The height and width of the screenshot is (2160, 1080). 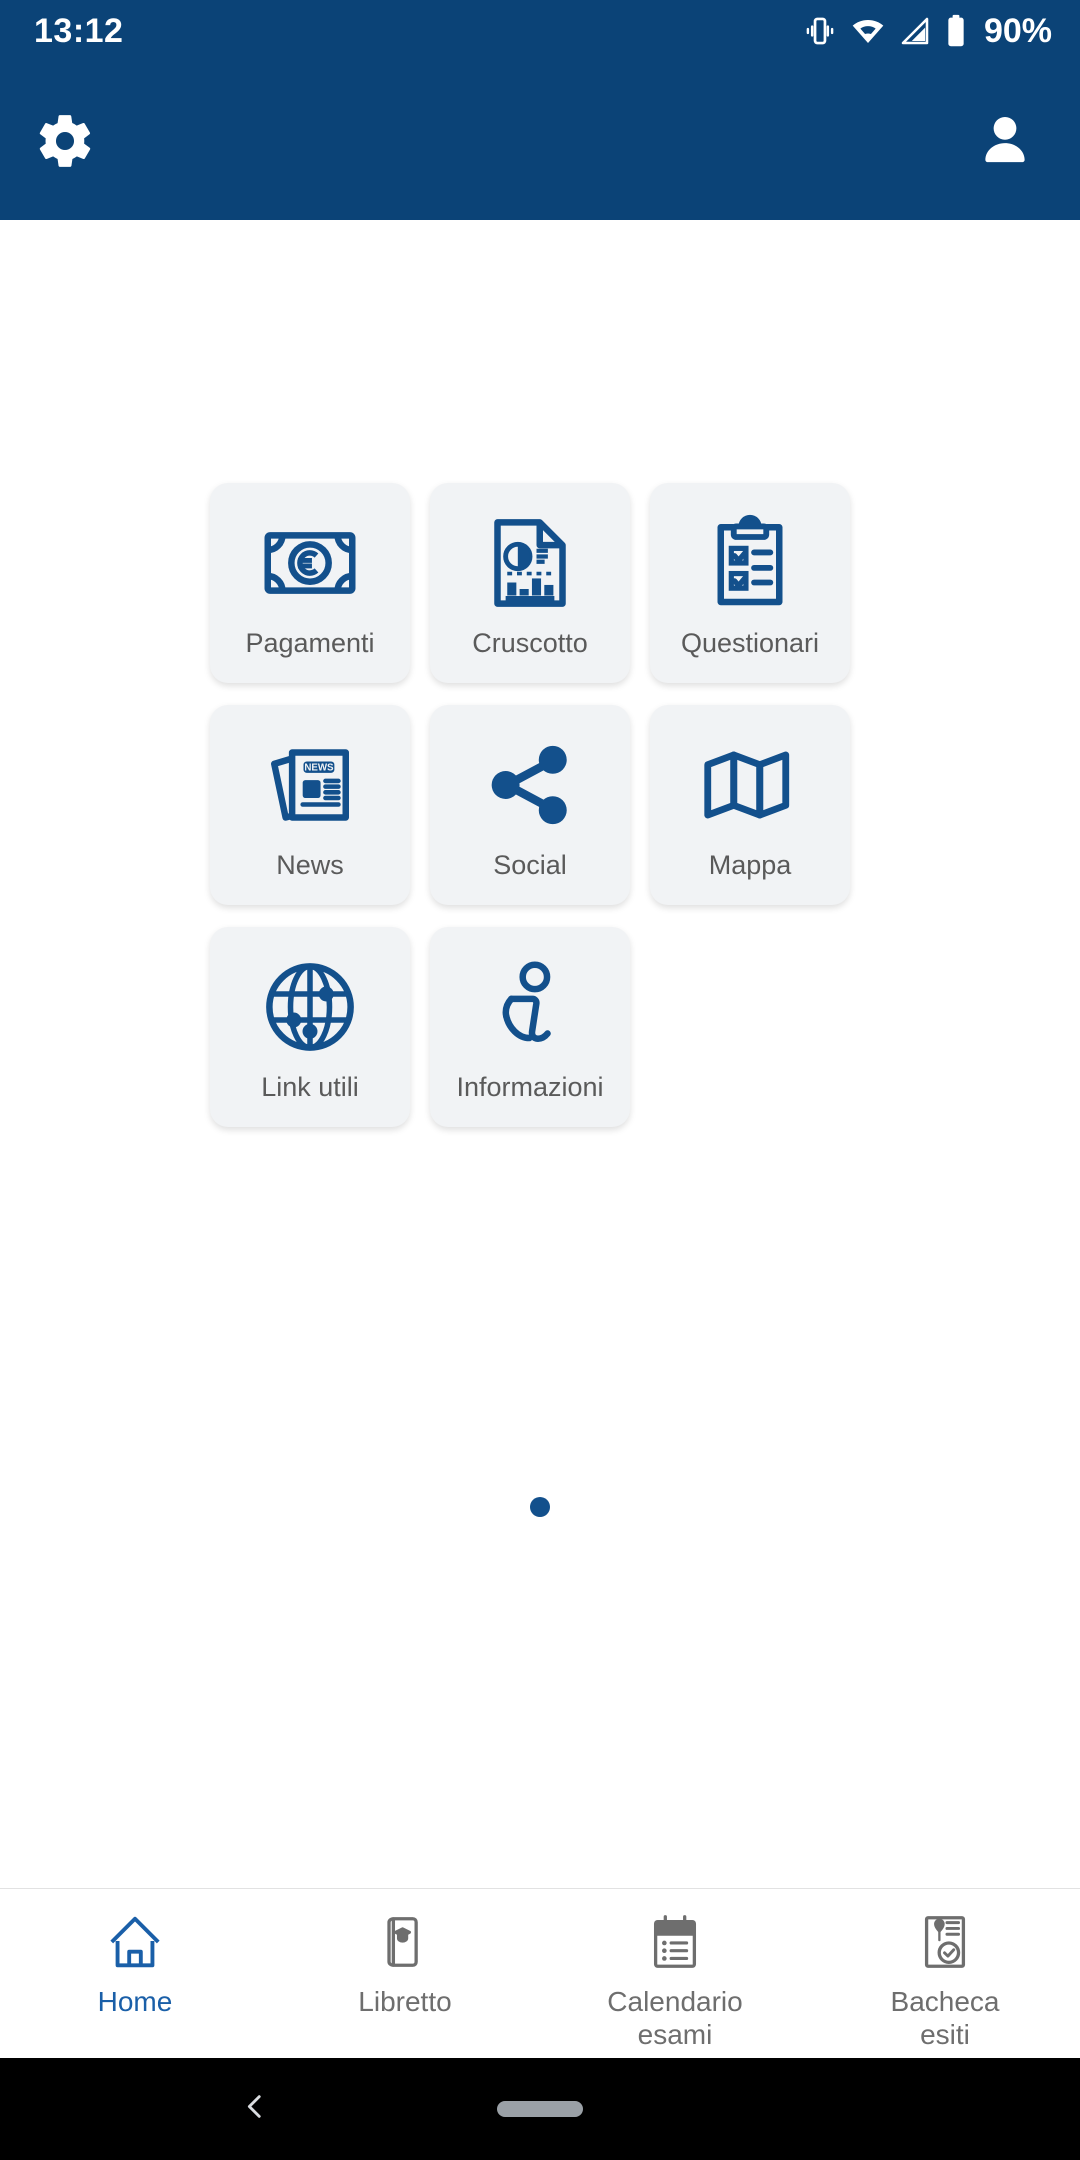 I want to click on tab-bacheca-esiti: Bacheca esiti, so click(x=945, y=1970).